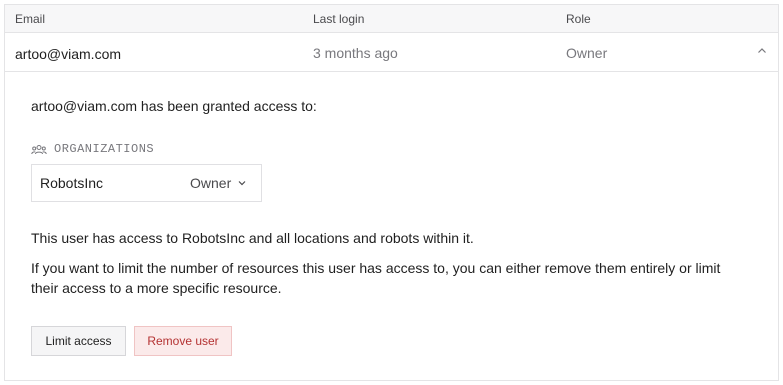 This screenshot has width=783, height=385. Describe the element at coordinates (578, 19) in the screenshot. I see `role-column-header: Role` at that location.